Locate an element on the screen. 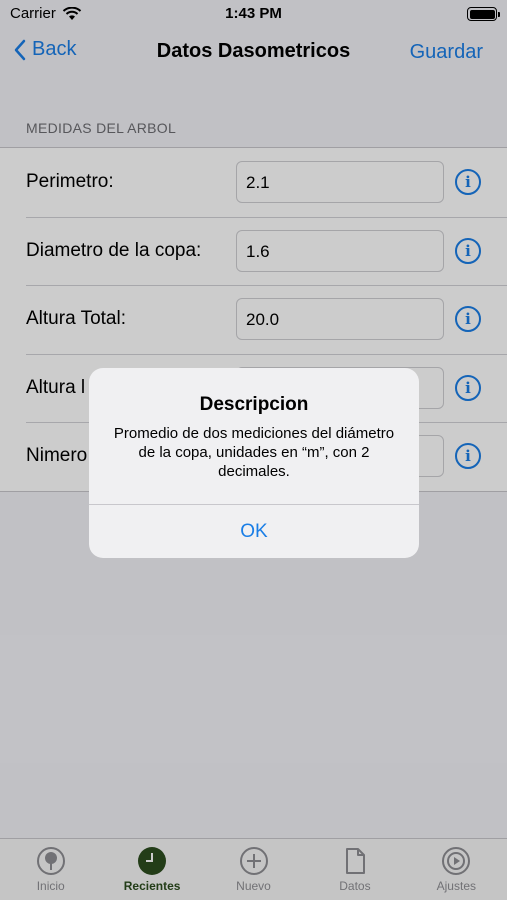 The height and width of the screenshot is (900, 507). ok-button: OK is located at coordinates (254, 531).